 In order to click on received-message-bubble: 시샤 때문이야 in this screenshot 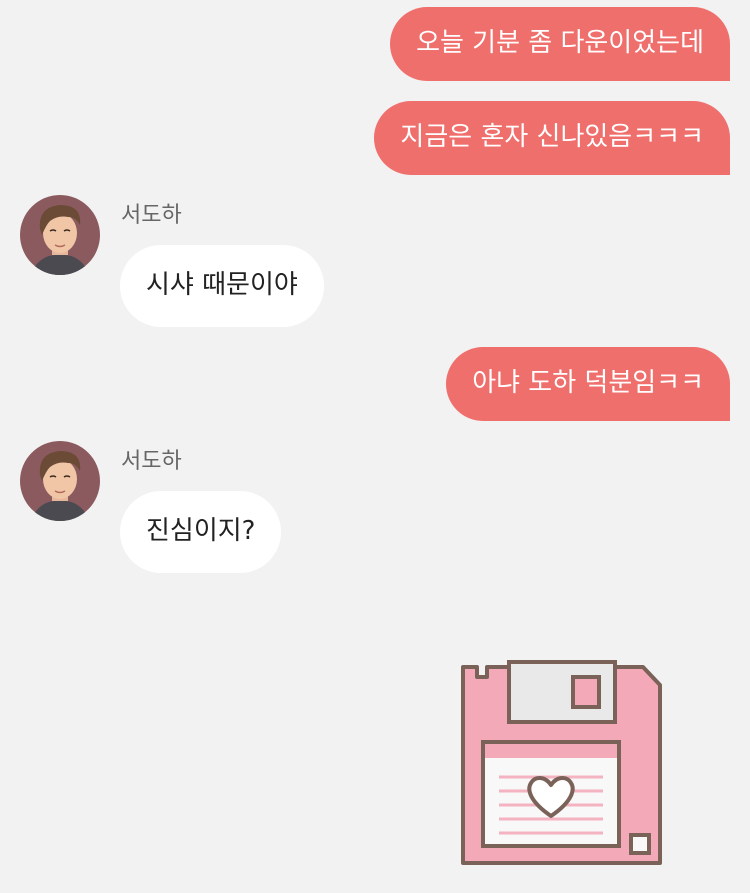, I will do `click(222, 286)`.